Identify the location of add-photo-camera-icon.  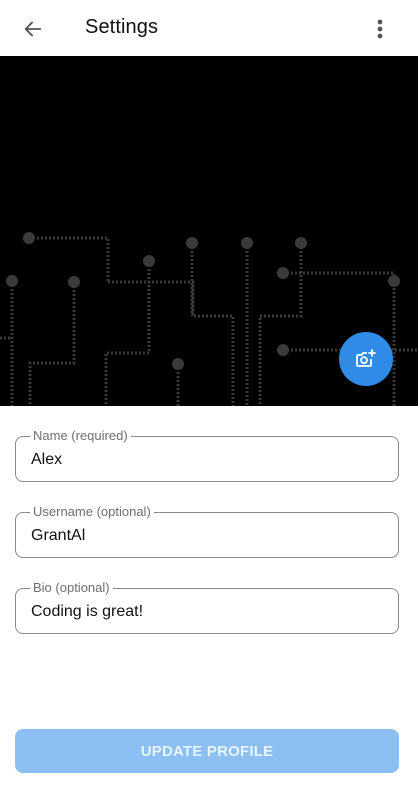
(366, 358).